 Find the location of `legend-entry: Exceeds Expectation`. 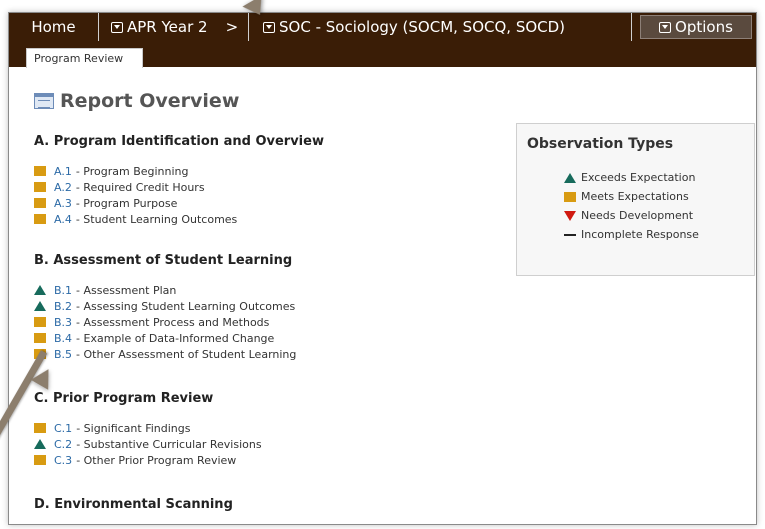

legend-entry: Exceeds Expectation is located at coordinates (659, 177).